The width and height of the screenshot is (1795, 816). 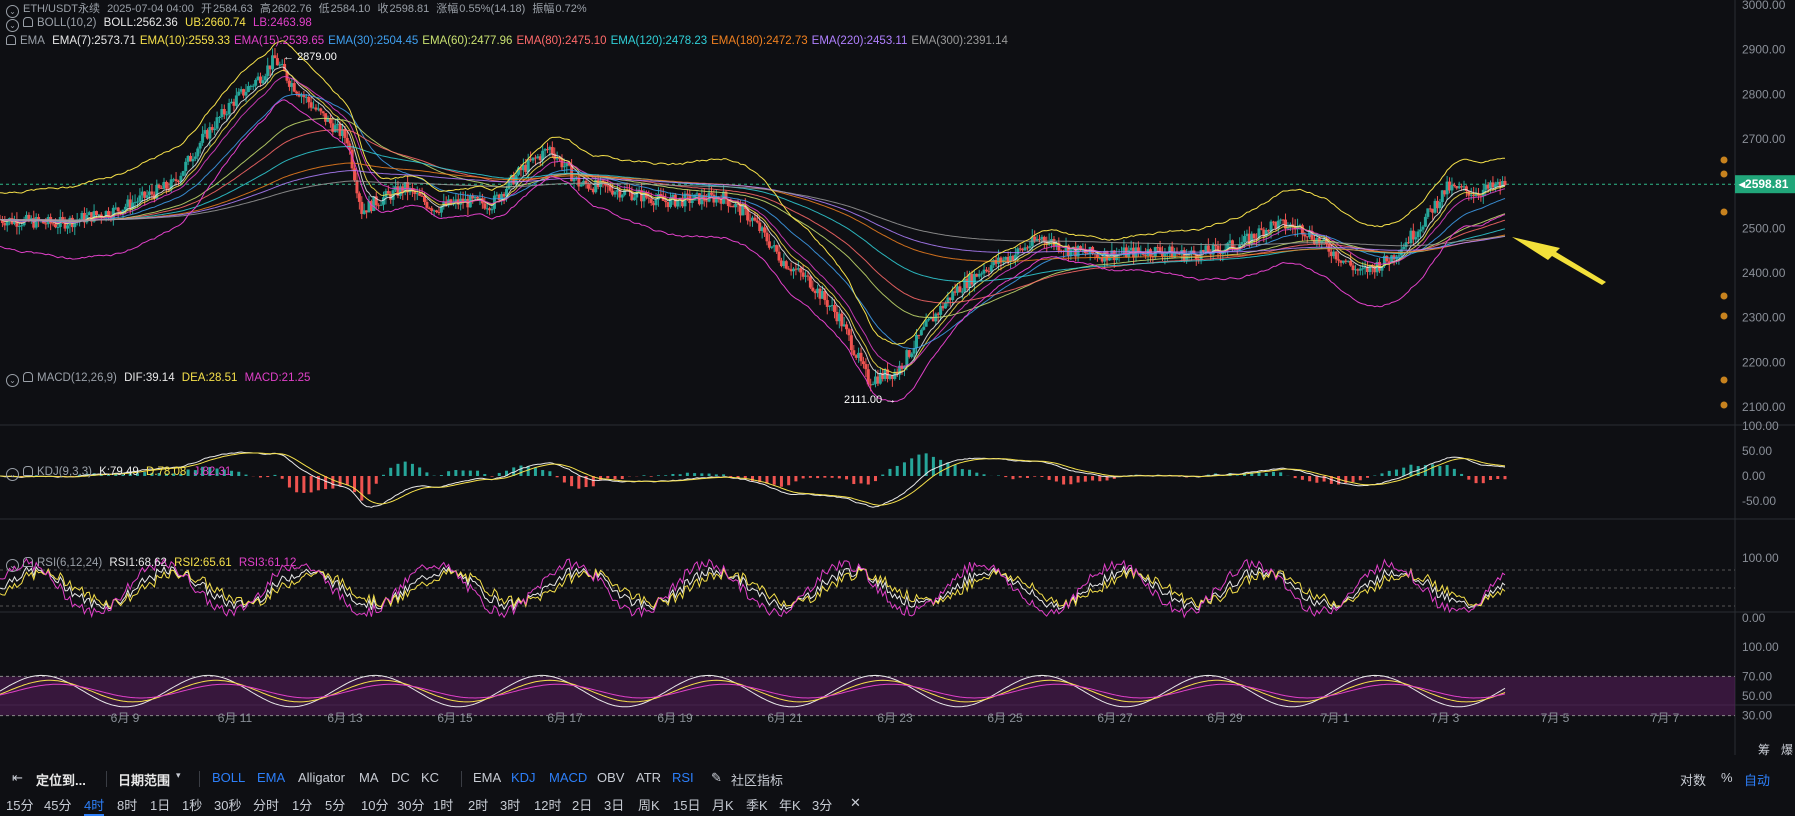 I want to click on indicator-ema: EMA, so click(x=487, y=777).